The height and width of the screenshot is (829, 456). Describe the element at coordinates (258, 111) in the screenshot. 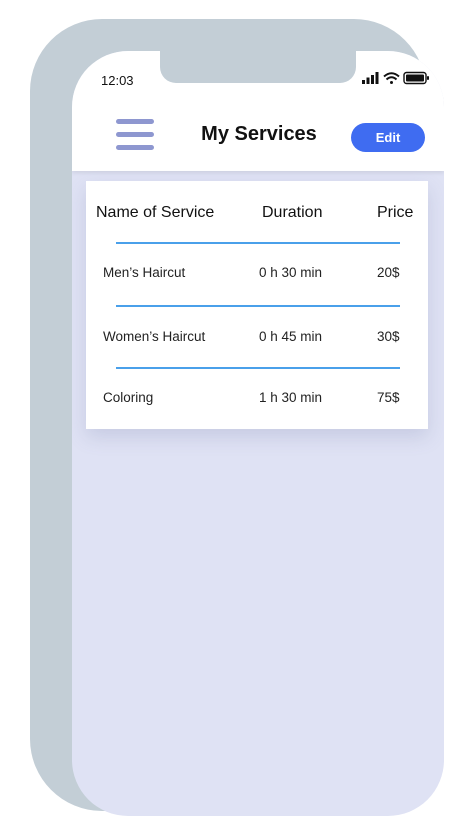

I see `app-header: 12:03 My Services Edit` at that location.